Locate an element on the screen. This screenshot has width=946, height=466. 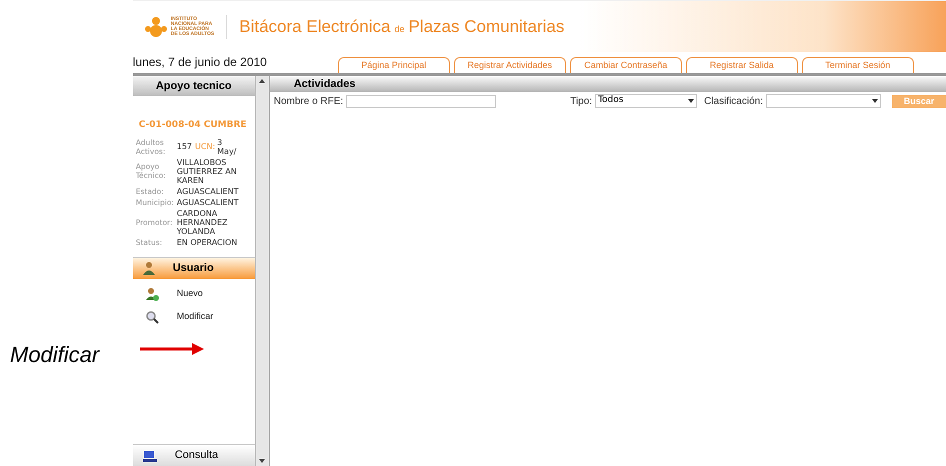
classification-dropdown is located at coordinates (823, 101).